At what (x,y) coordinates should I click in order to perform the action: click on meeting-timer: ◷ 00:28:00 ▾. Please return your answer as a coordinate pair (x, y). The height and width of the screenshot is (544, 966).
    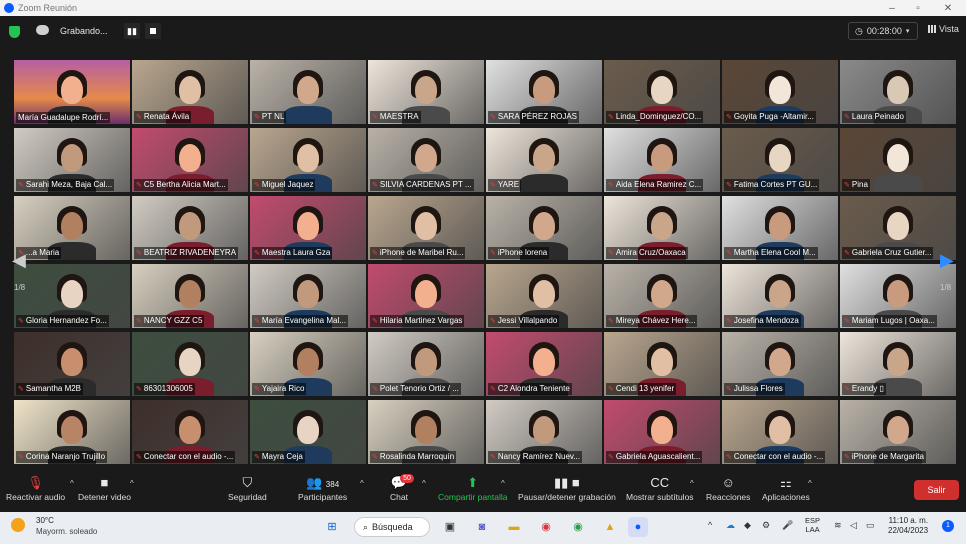
    Looking at the image, I should click on (883, 31).